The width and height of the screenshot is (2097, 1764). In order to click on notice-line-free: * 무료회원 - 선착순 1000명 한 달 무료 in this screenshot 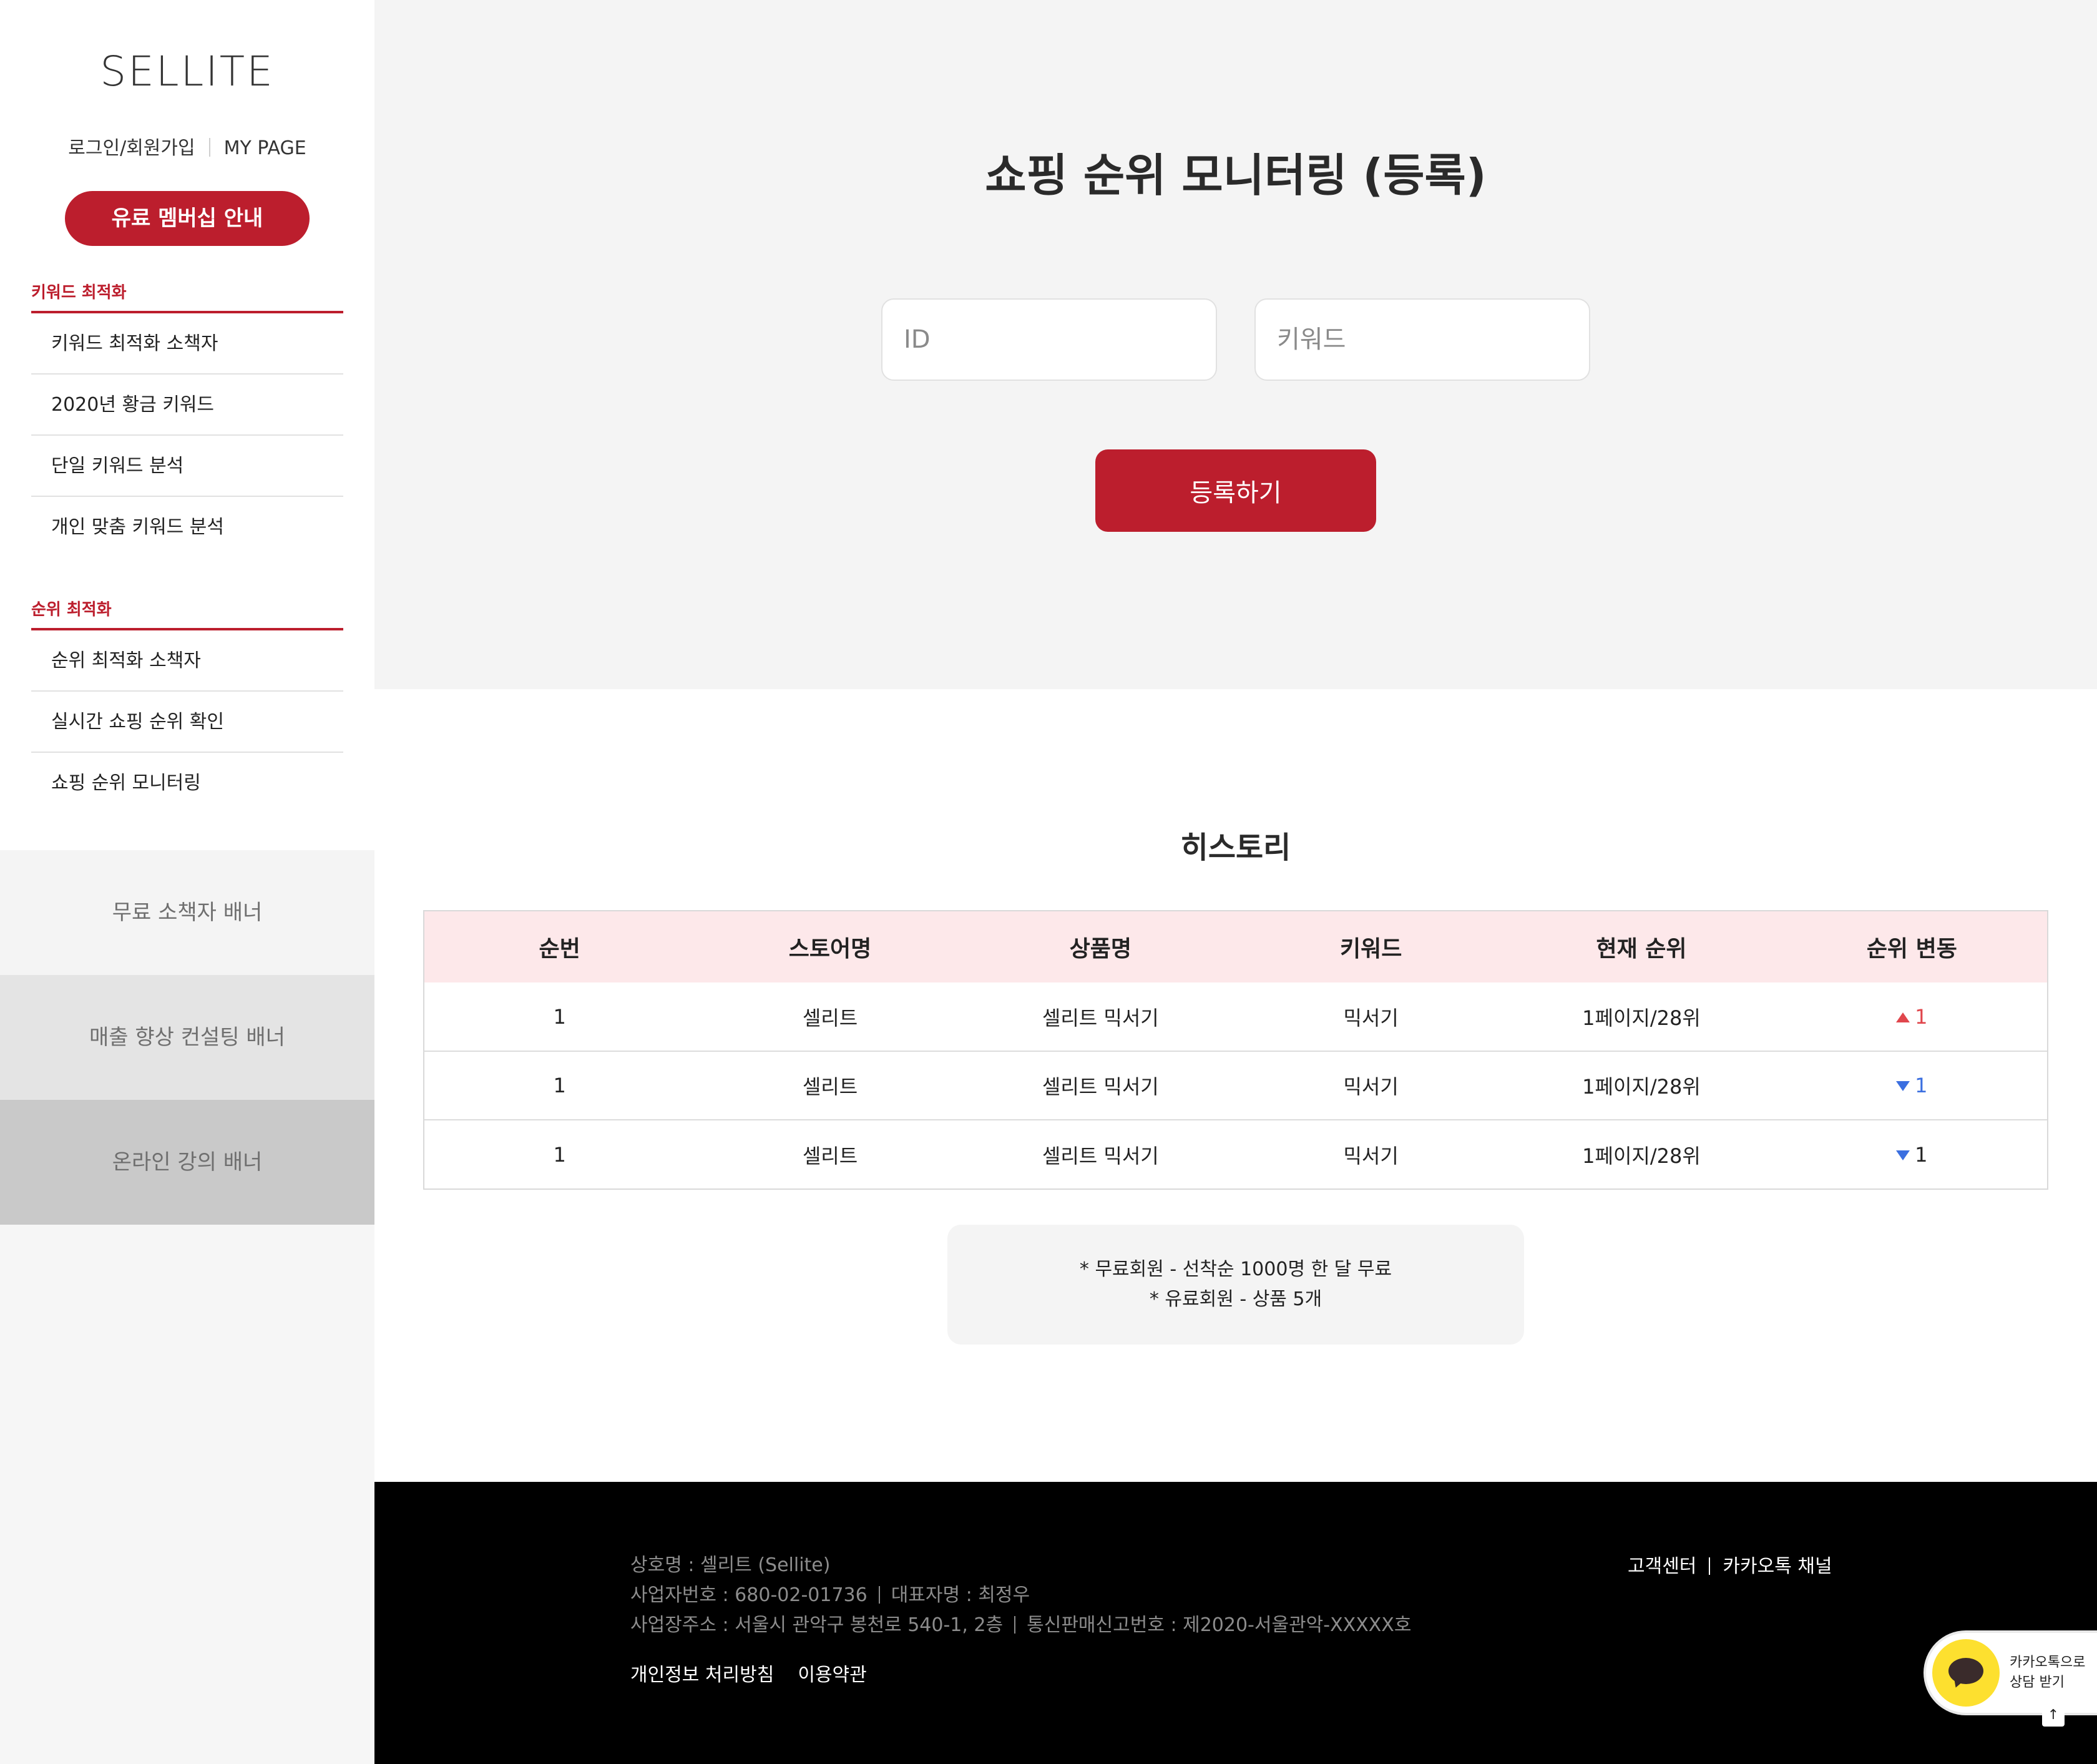, I will do `click(1236, 1269)`.